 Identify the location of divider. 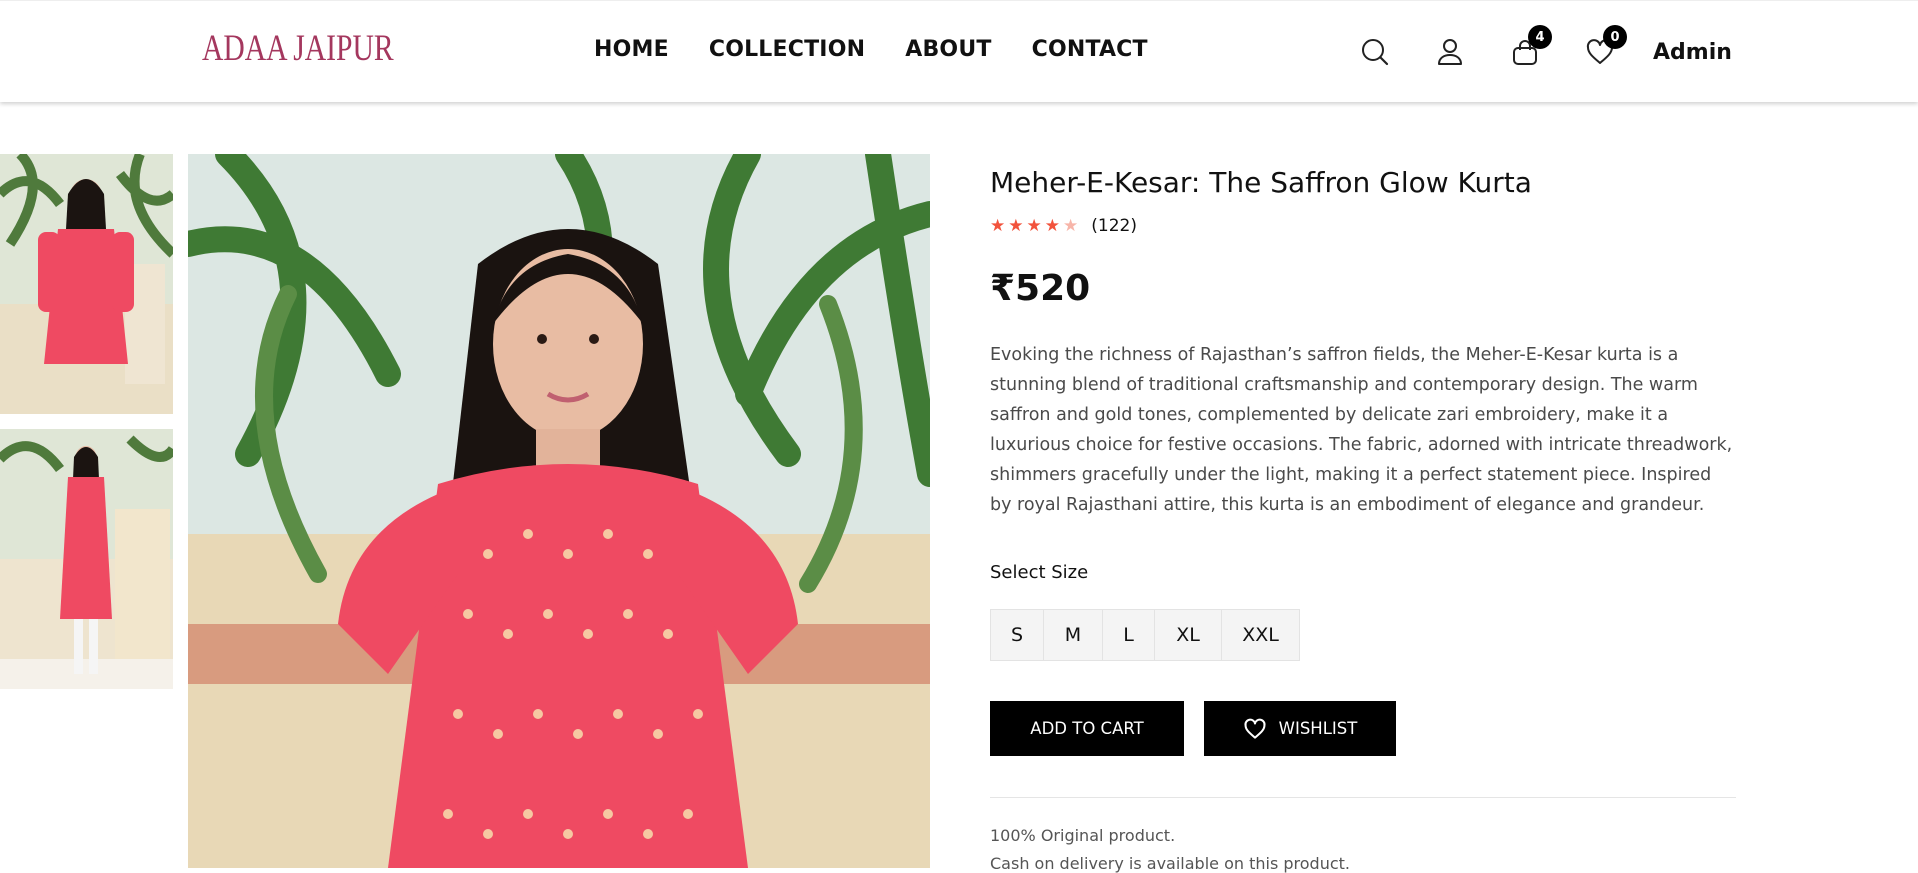
(1363, 797).